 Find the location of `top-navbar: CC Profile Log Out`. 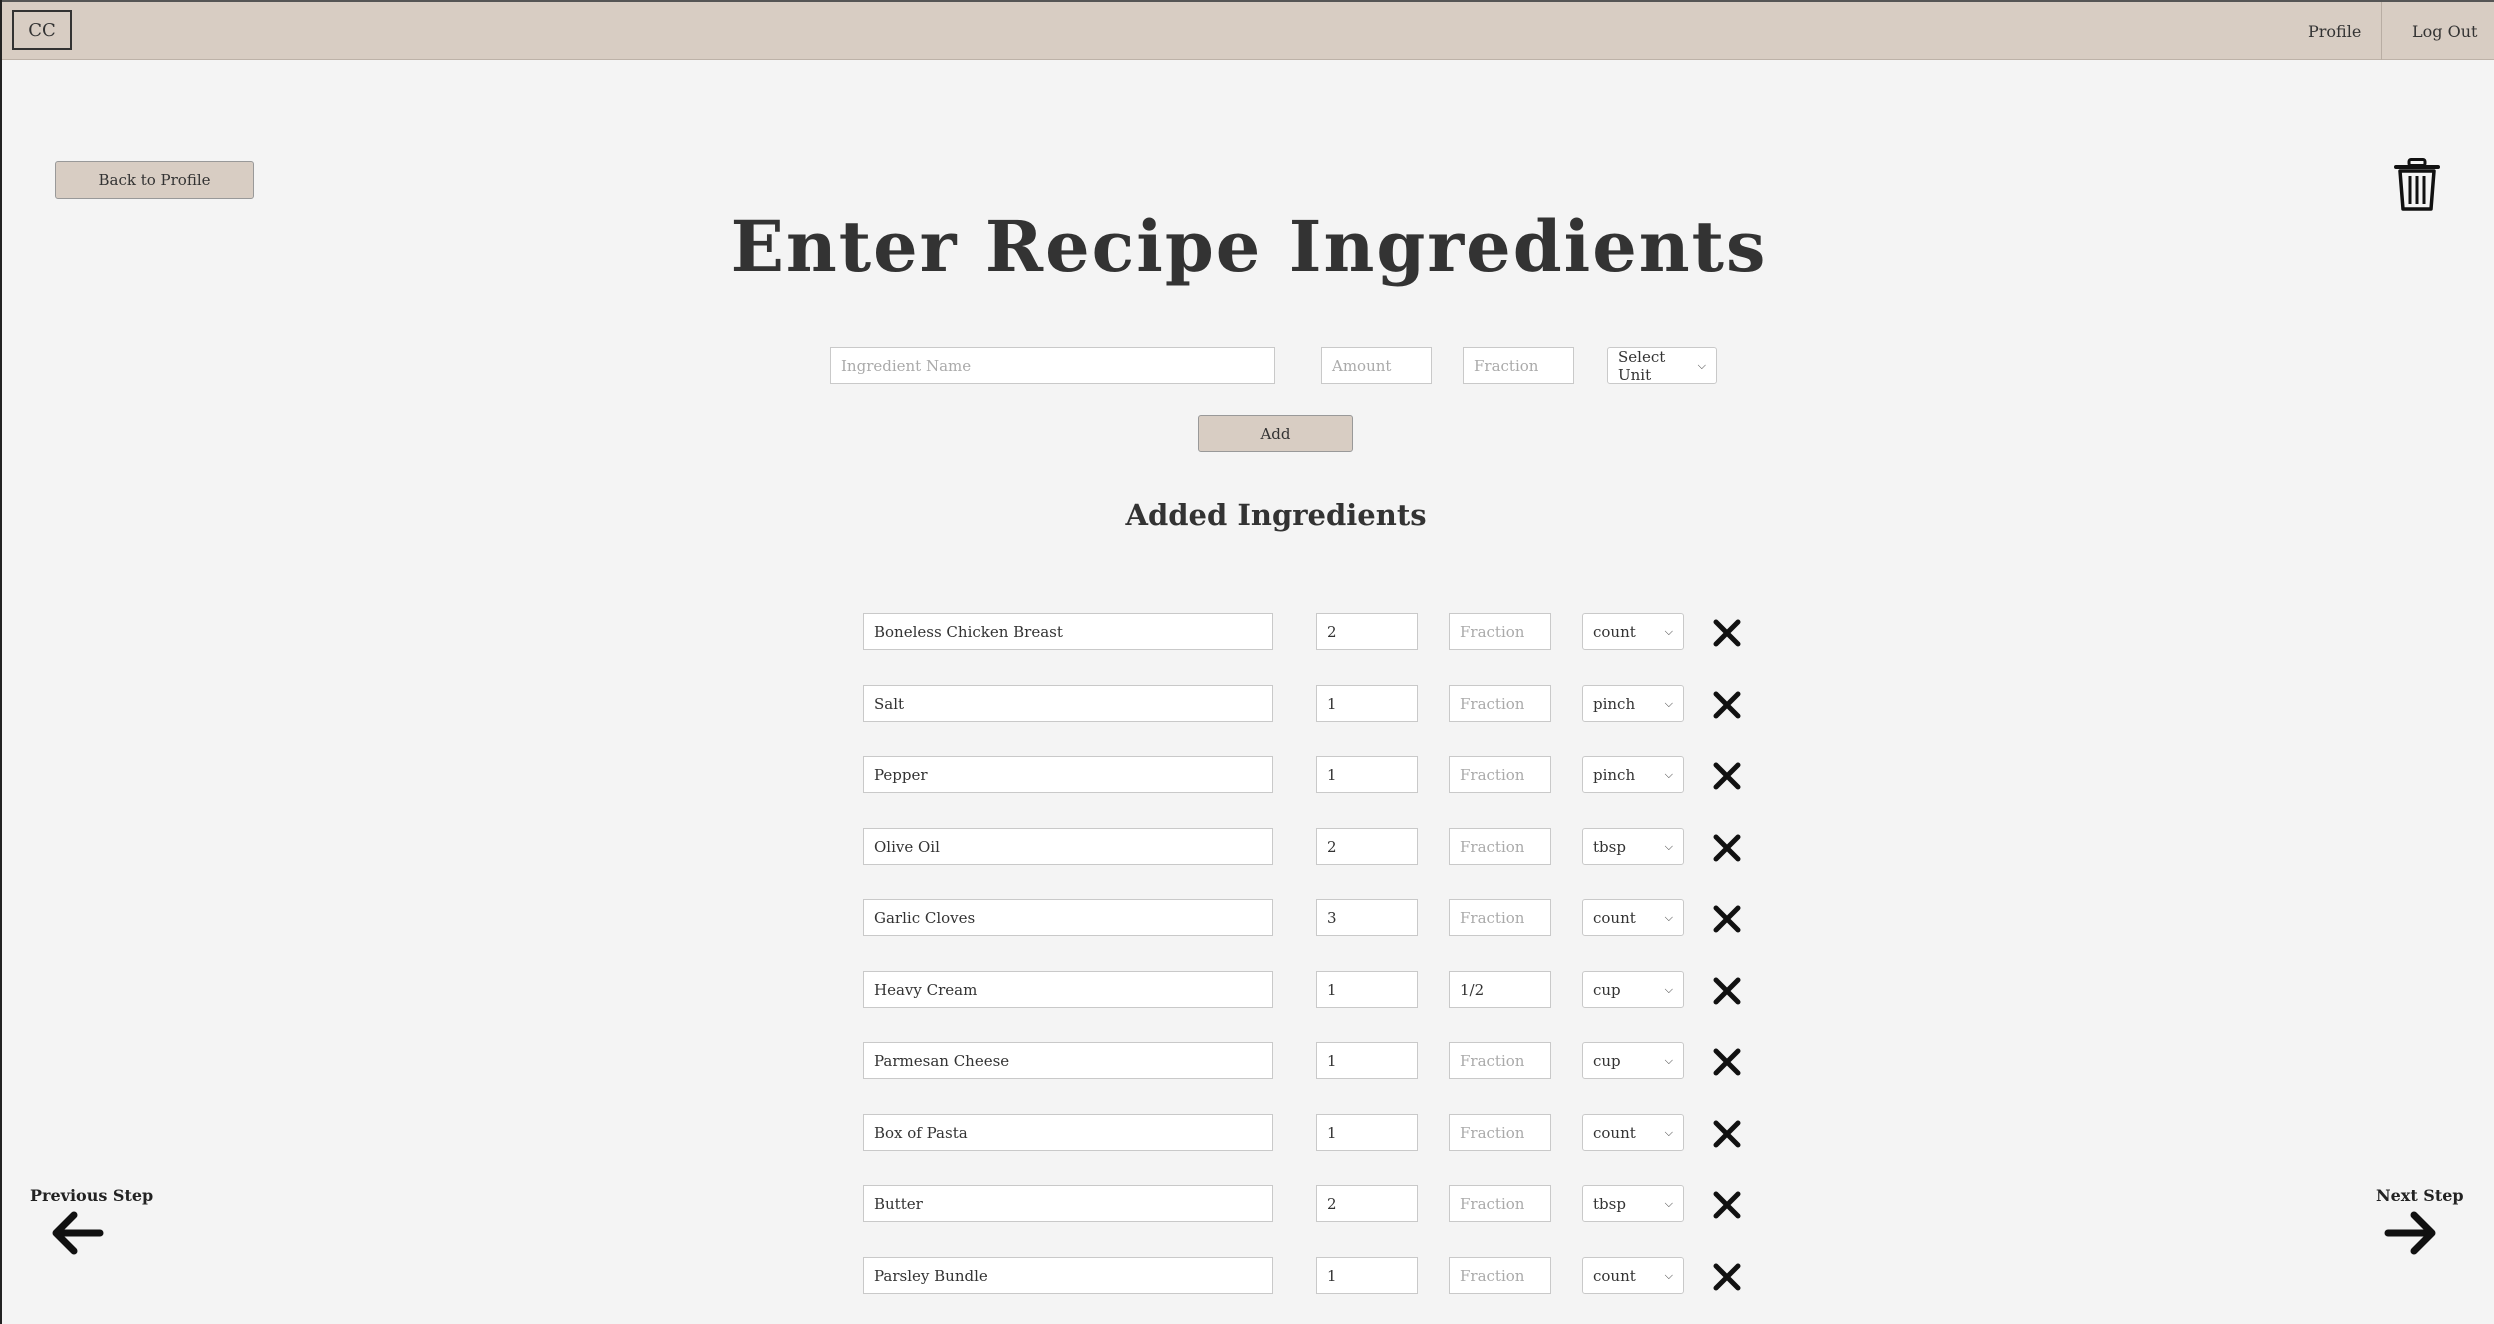

top-navbar: CC Profile Log Out is located at coordinates (1248, 30).